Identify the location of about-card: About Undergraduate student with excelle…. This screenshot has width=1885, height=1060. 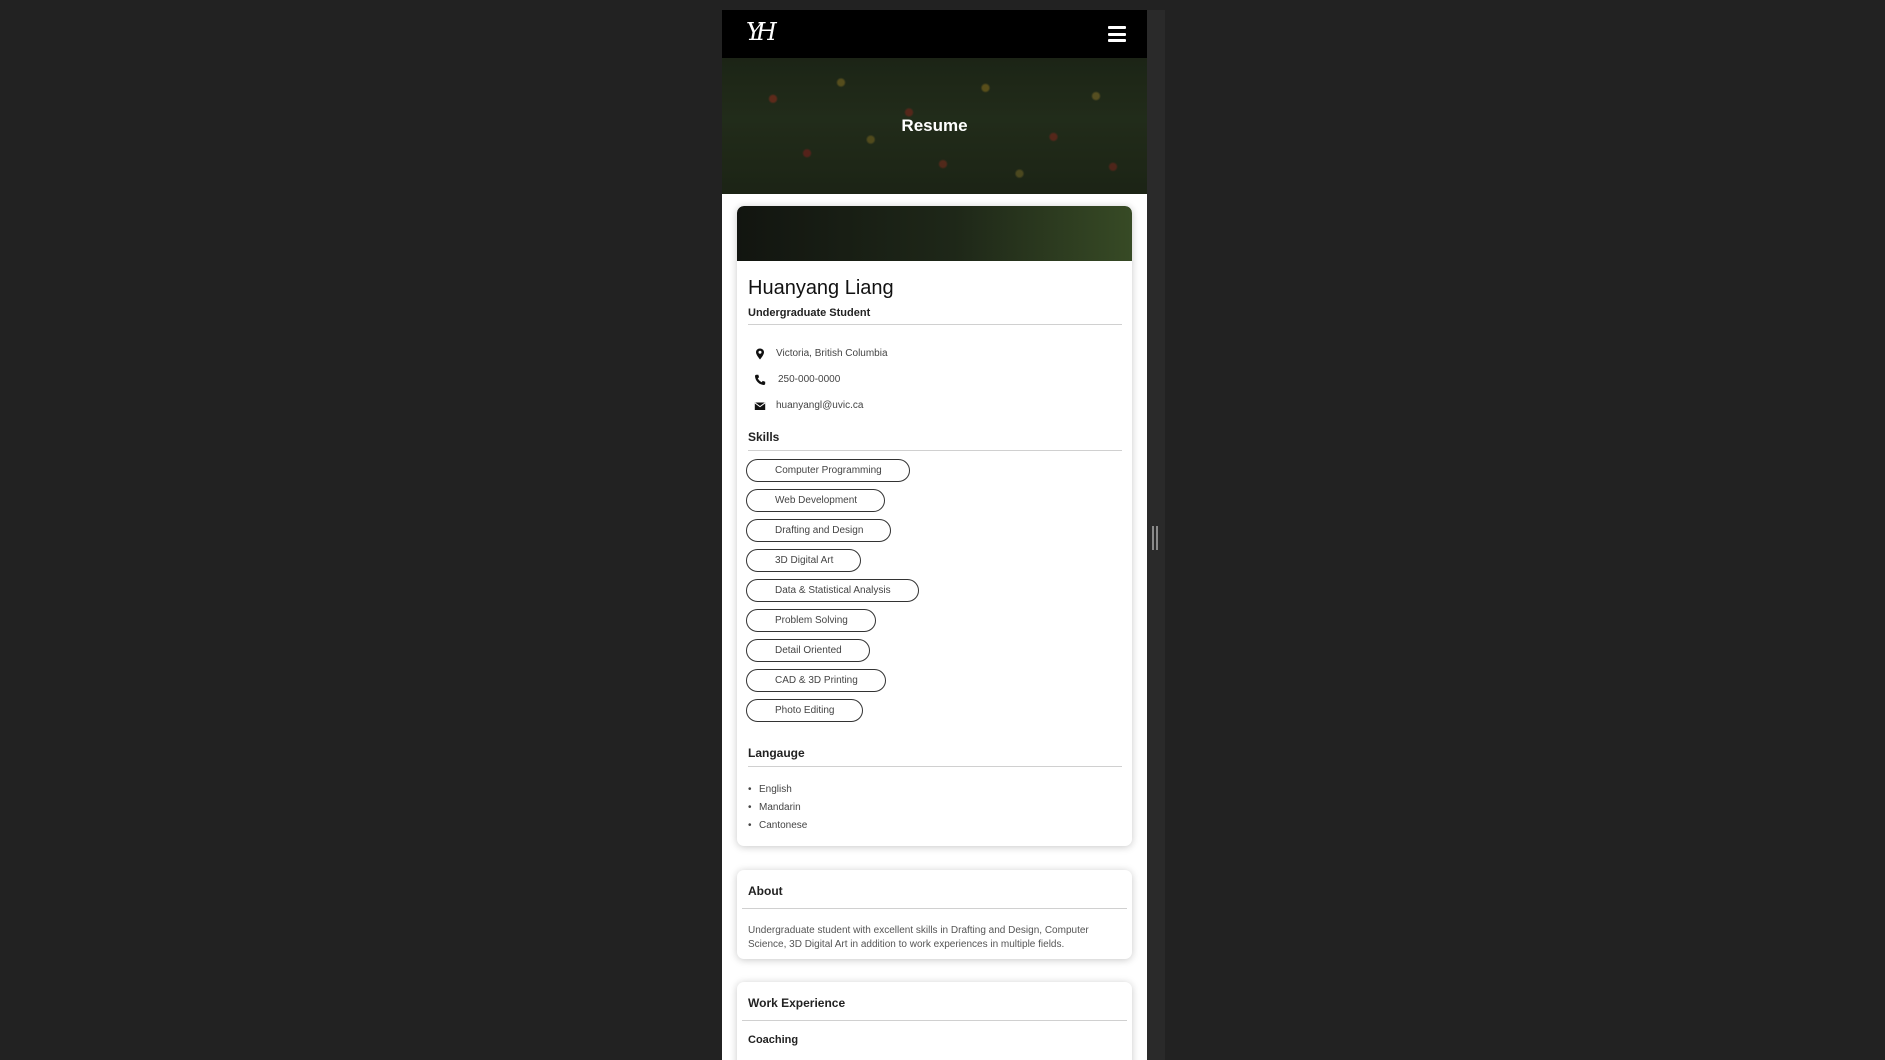
(934, 914).